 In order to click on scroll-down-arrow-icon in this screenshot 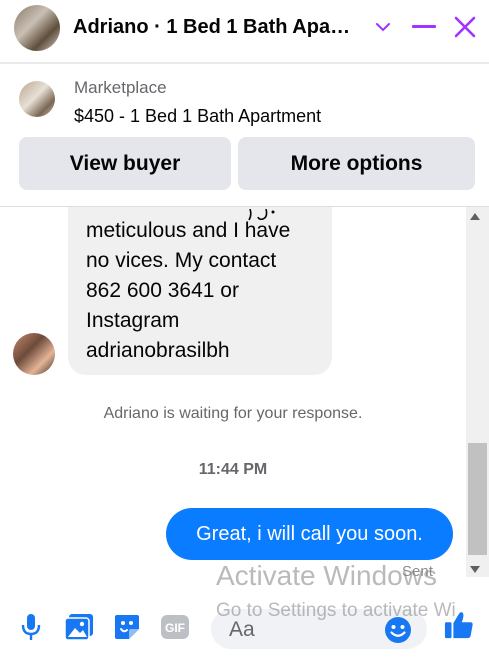, I will do `click(475, 569)`.